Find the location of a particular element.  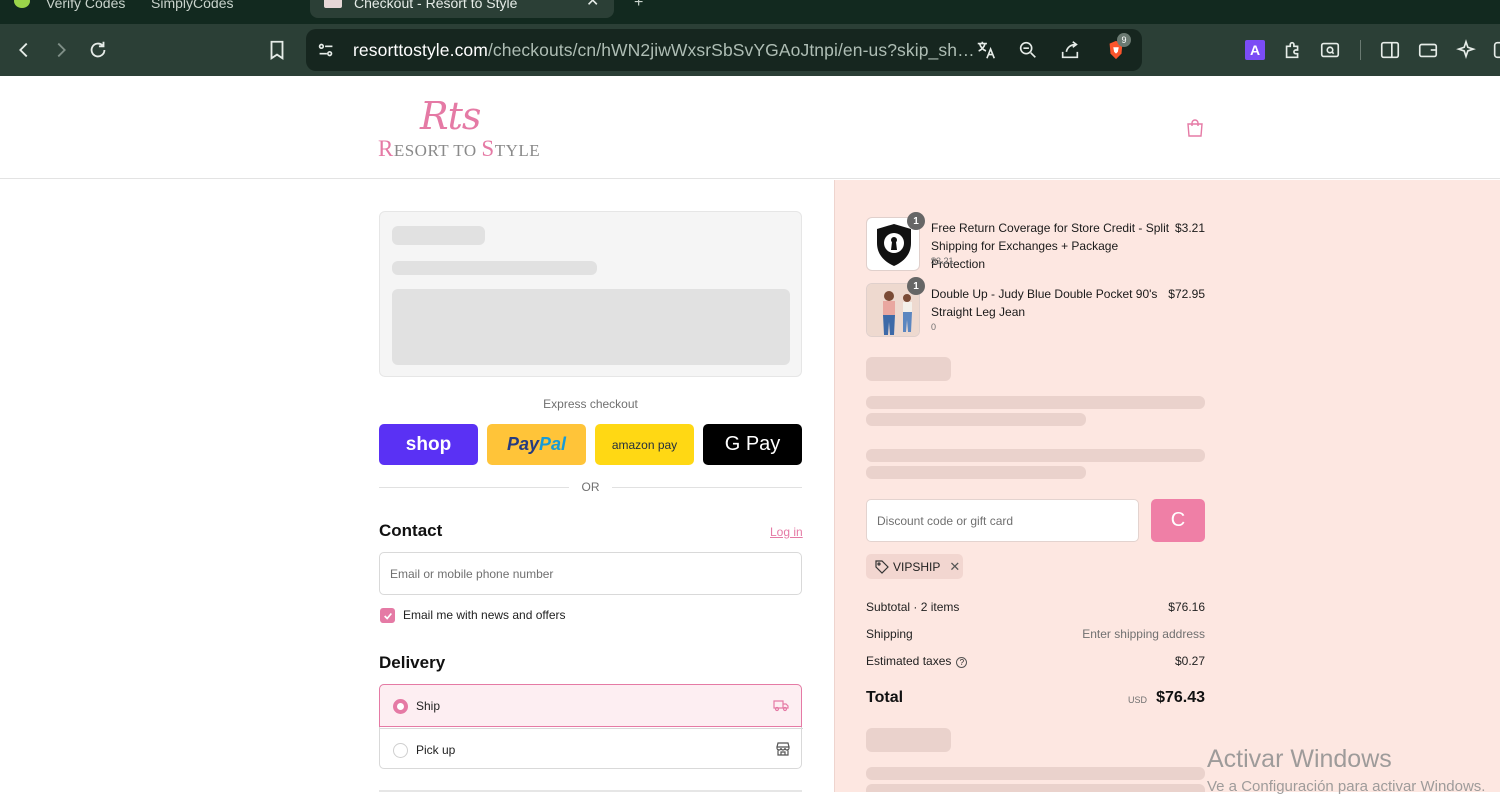

brave-badge: 9 is located at coordinates (1124, 40).